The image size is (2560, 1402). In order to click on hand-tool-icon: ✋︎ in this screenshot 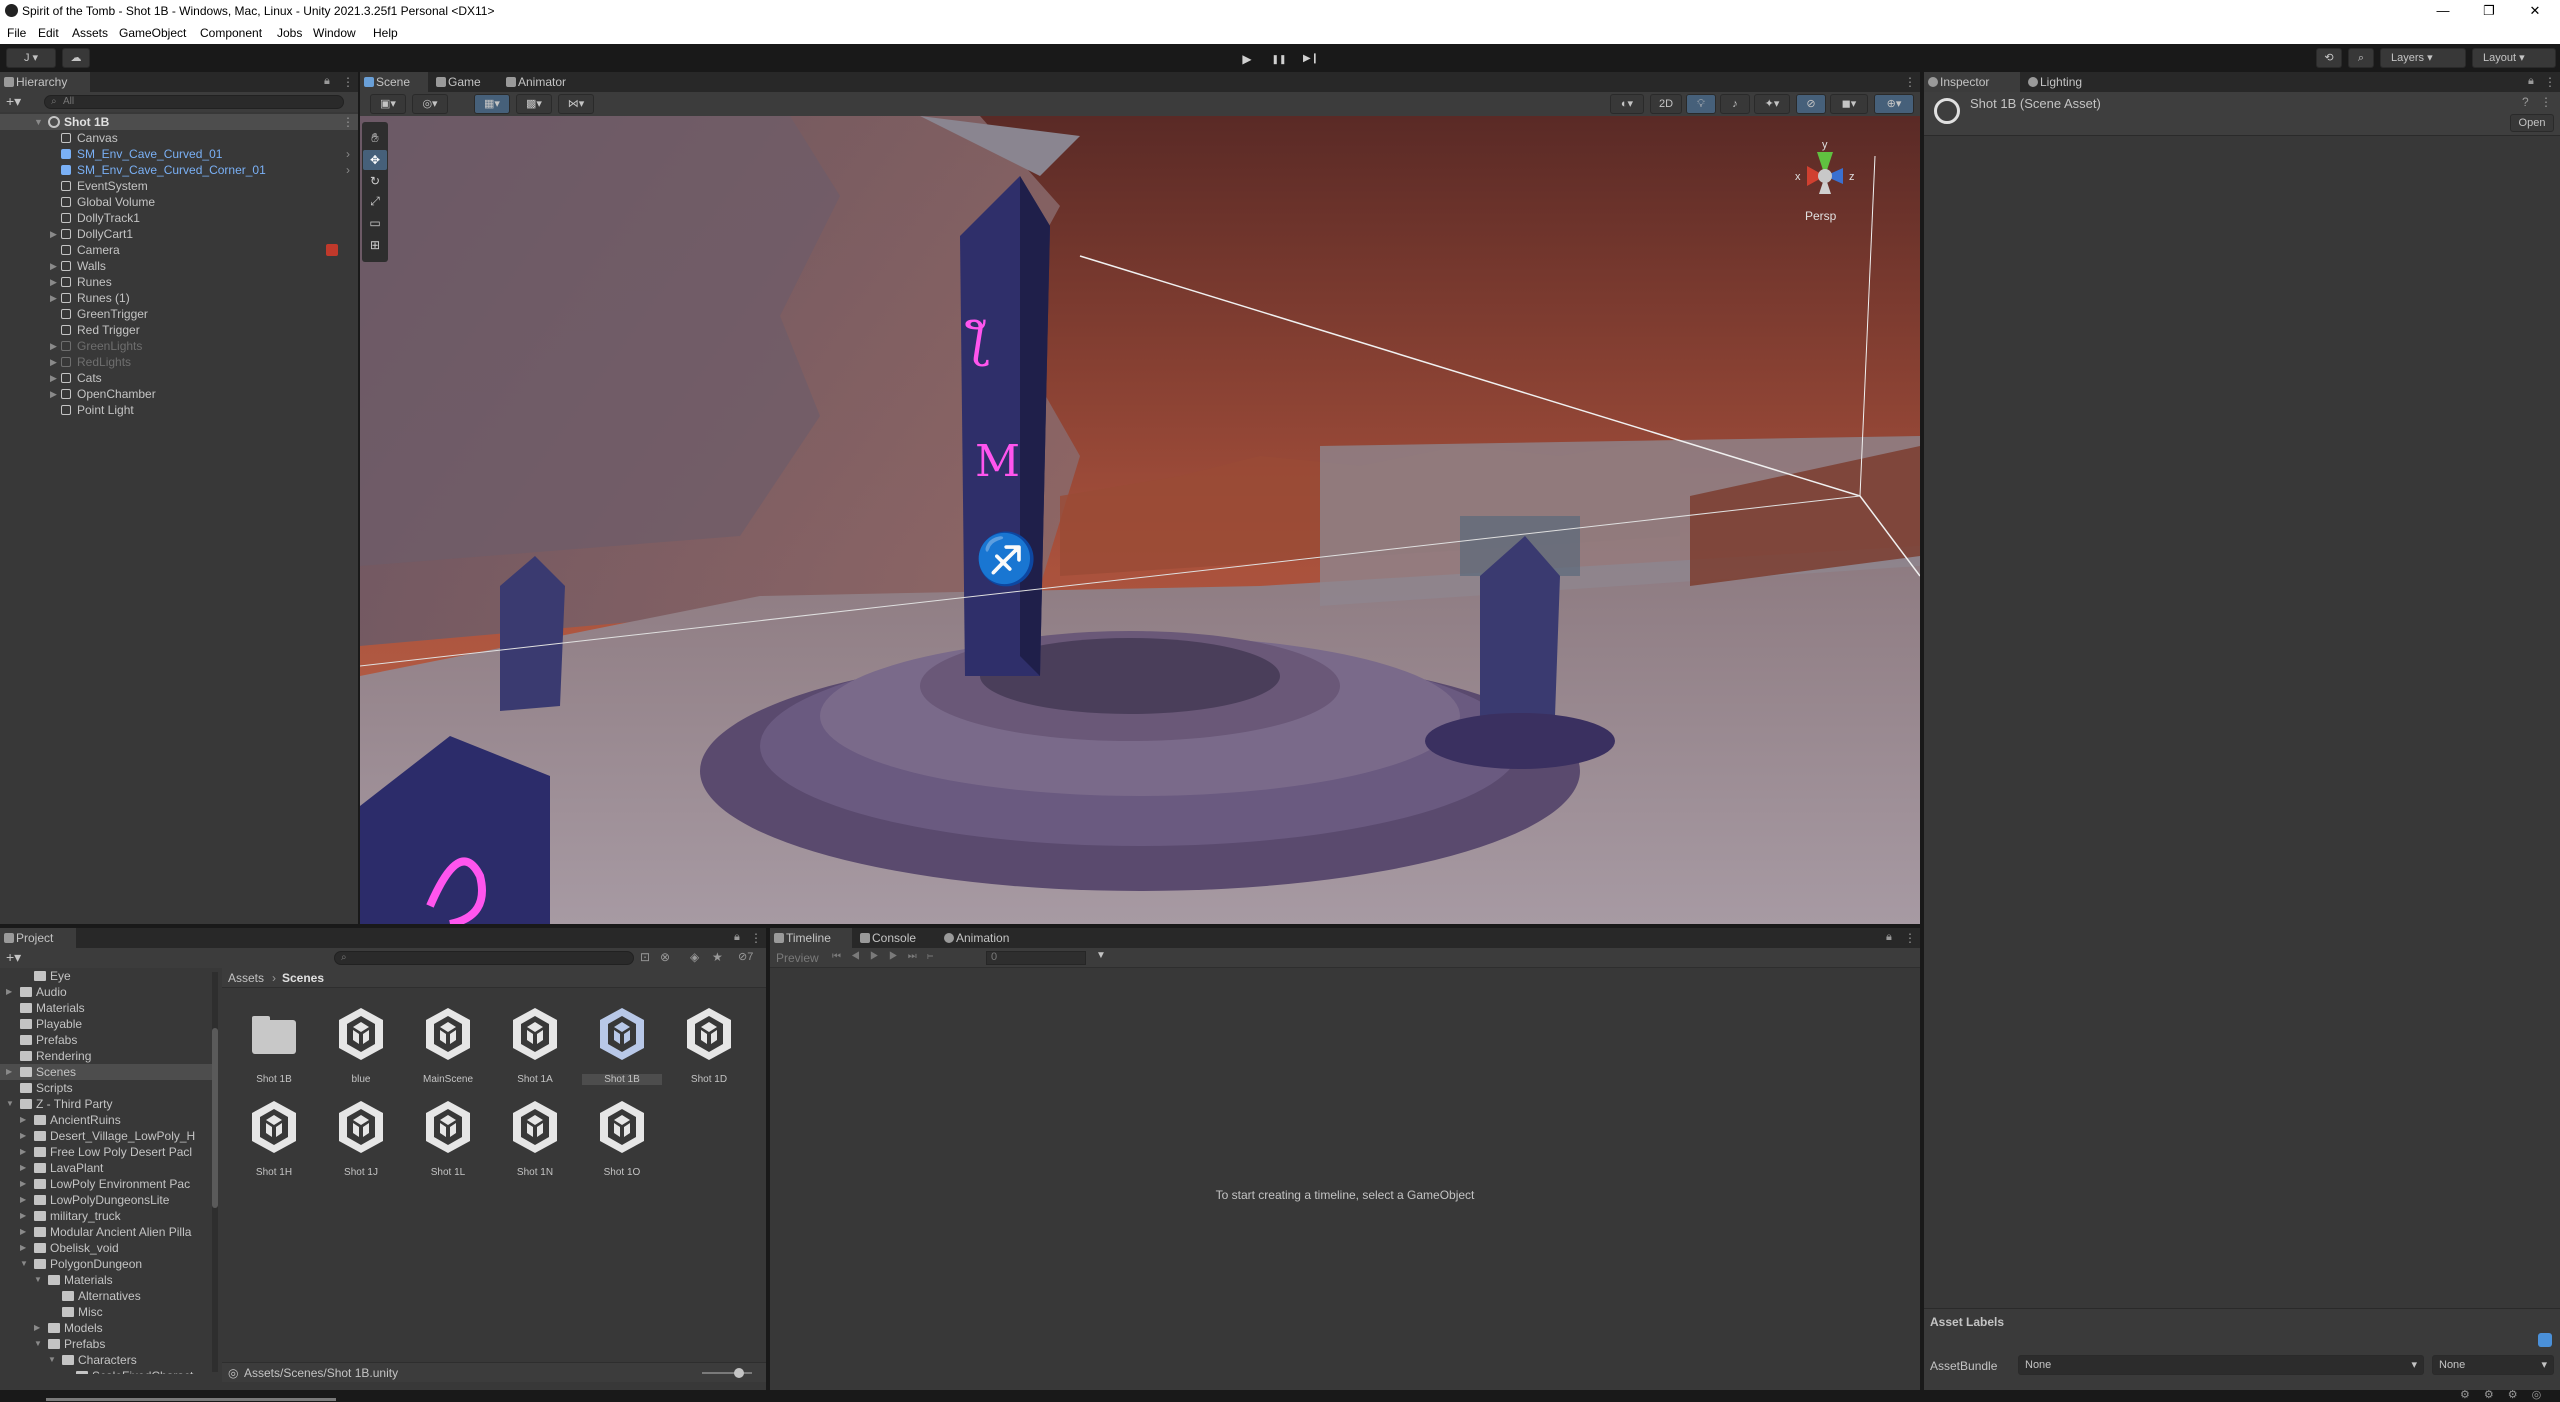, I will do `click(375, 138)`.